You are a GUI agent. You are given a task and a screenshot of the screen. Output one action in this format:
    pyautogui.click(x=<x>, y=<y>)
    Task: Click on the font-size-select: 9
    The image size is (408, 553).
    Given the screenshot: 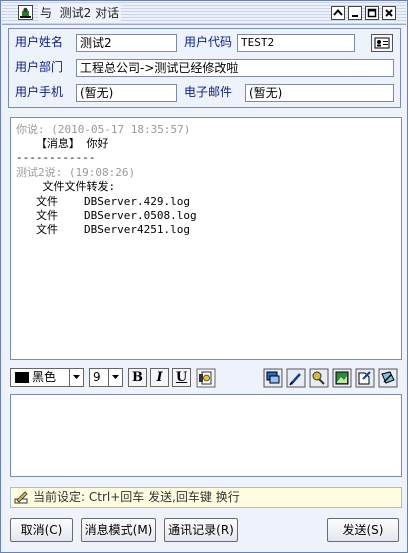 What is the action you would take?
    pyautogui.click(x=106, y=377)
    